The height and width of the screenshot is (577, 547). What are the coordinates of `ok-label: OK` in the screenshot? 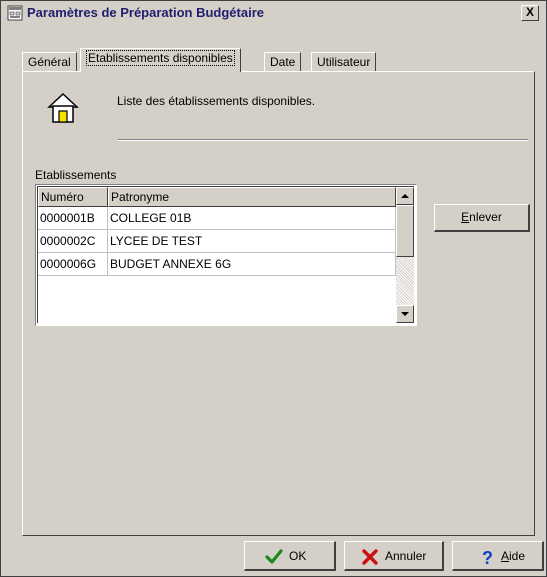 It's located at (298, 556).